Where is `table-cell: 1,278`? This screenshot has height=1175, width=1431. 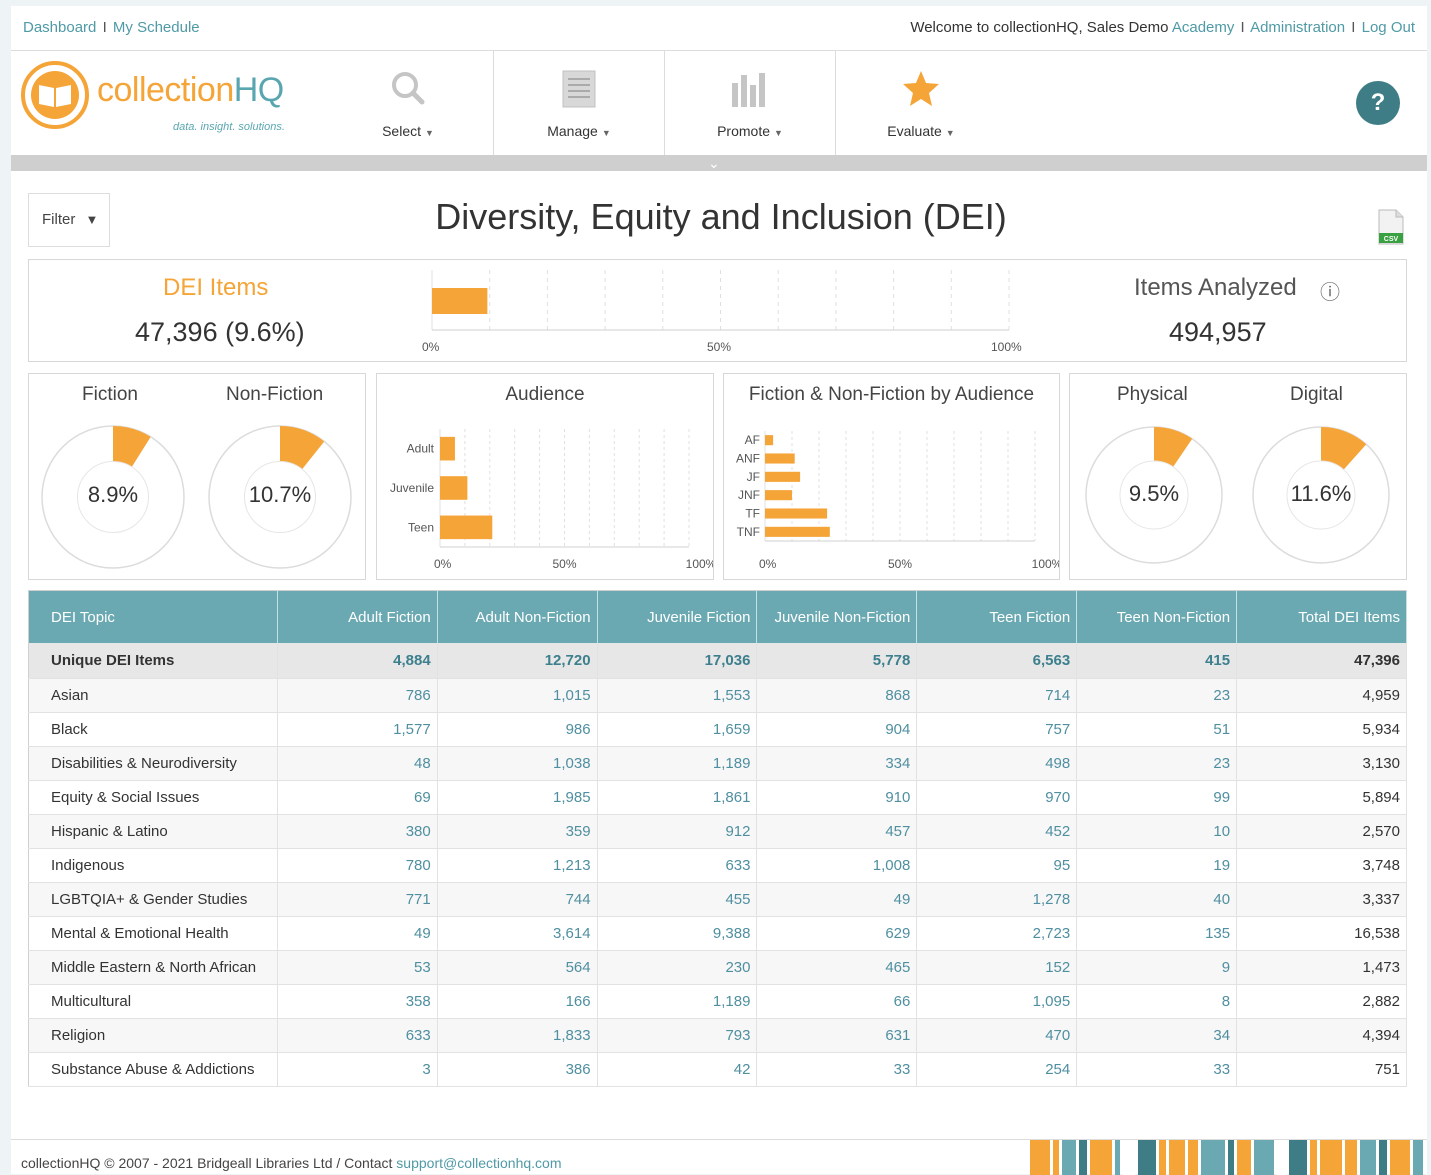
table-cell: 1,278 is located at coordinates (997, 899).